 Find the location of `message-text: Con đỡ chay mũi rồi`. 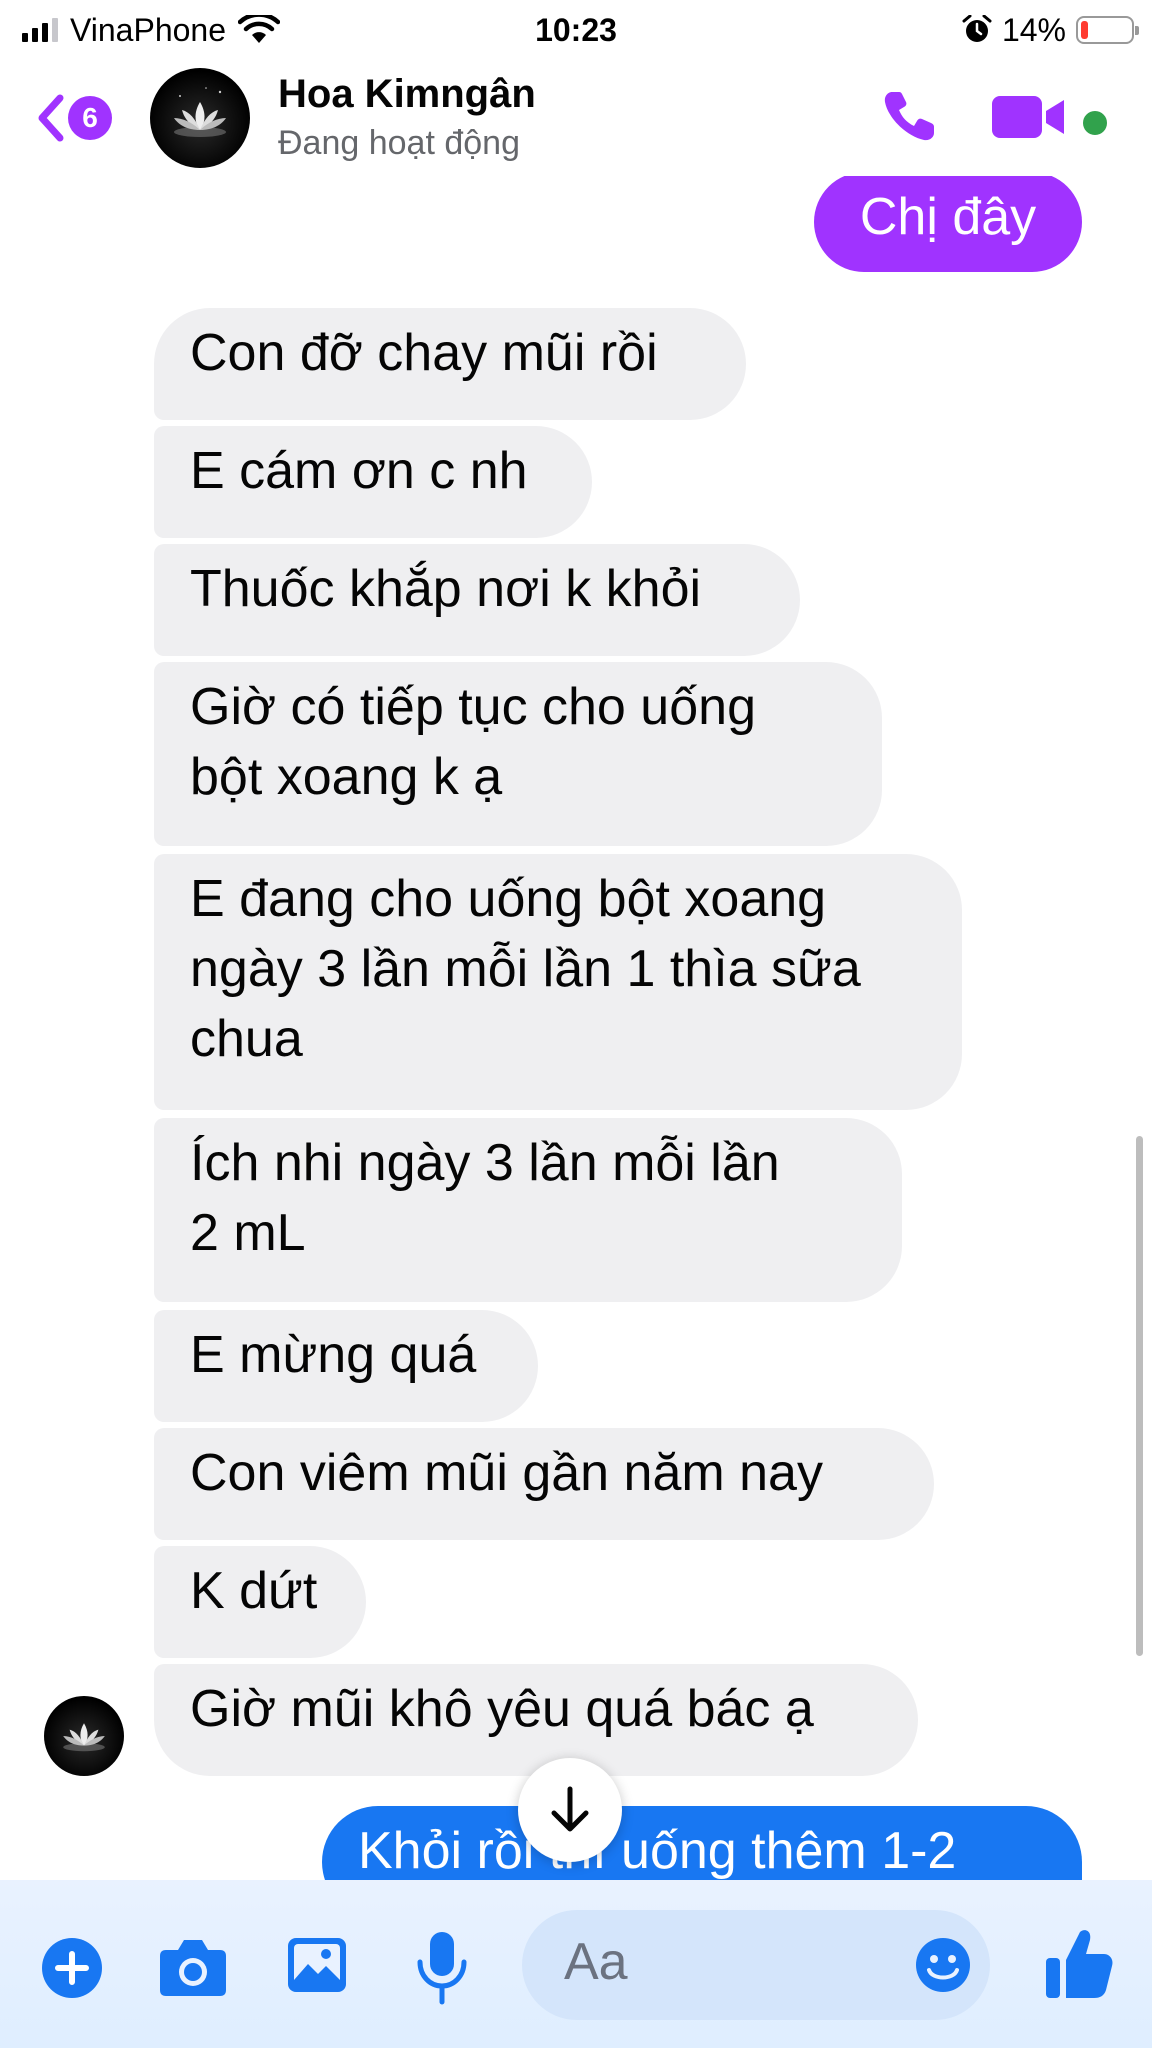

message-text: Con đỡ chay mũi rồi is located at coordinates (424, 353).